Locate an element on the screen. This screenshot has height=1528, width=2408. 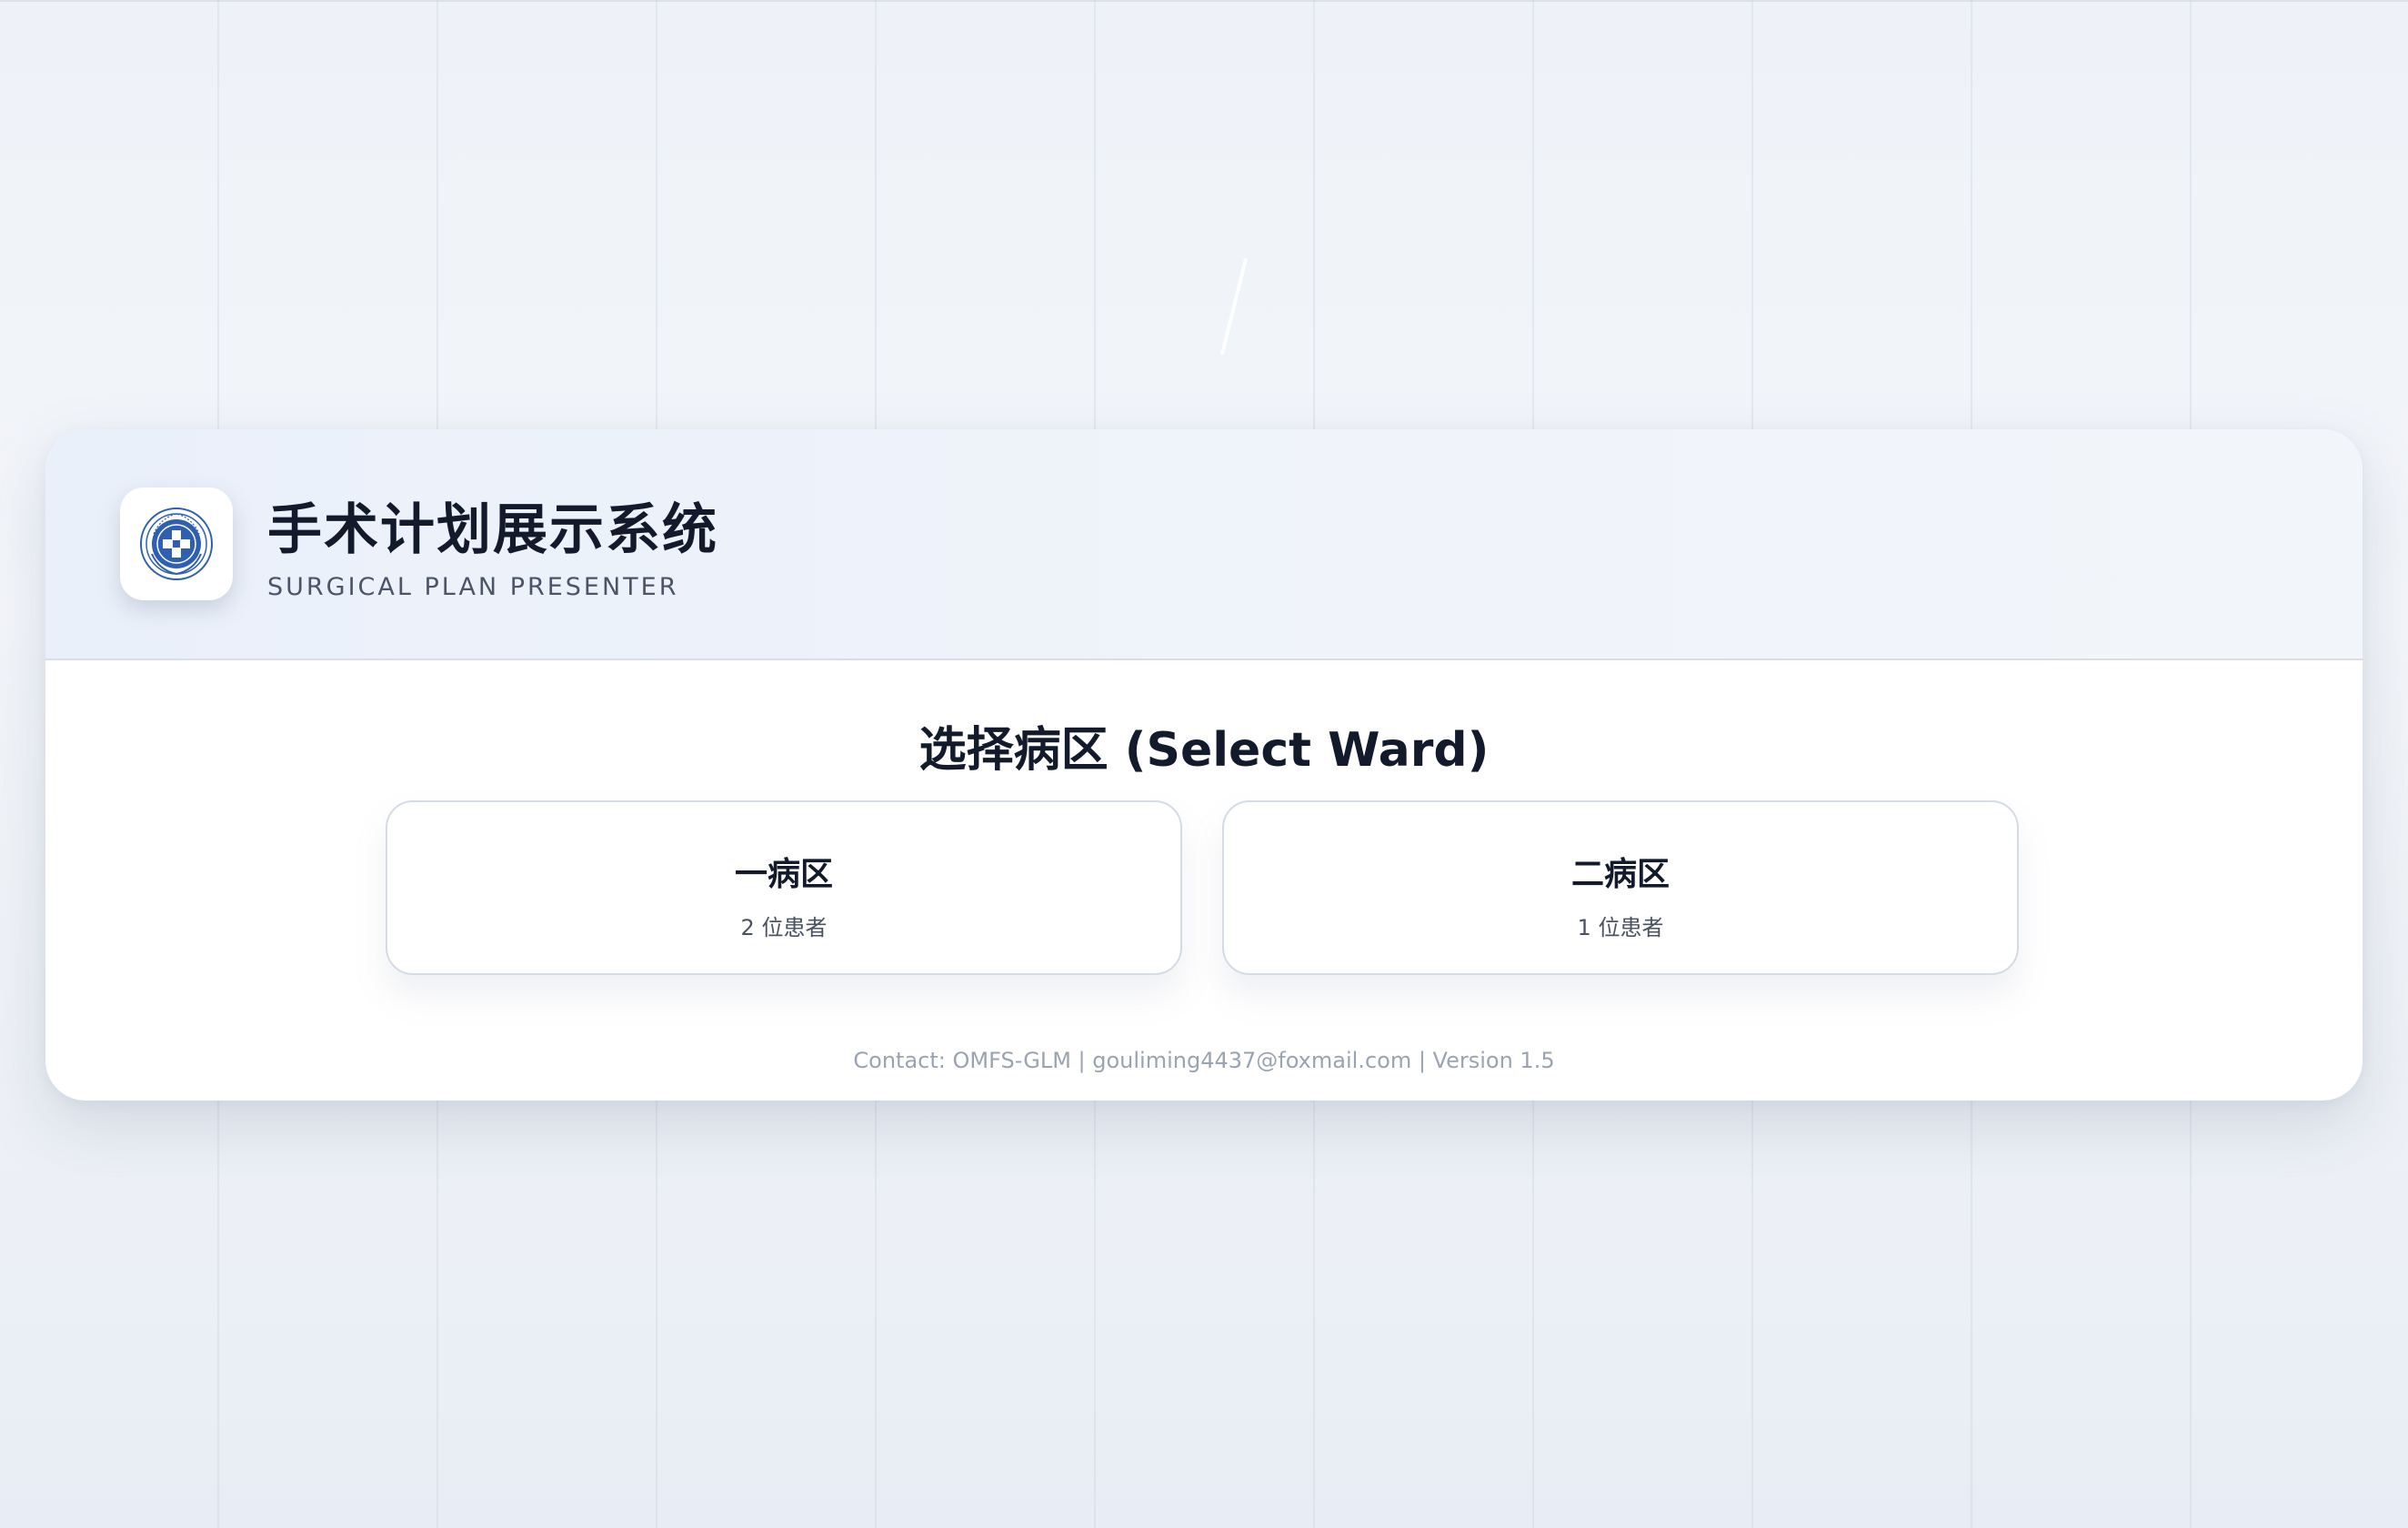
ward-patient-count: 1 位患者 is located at coordinates (1620, 927).